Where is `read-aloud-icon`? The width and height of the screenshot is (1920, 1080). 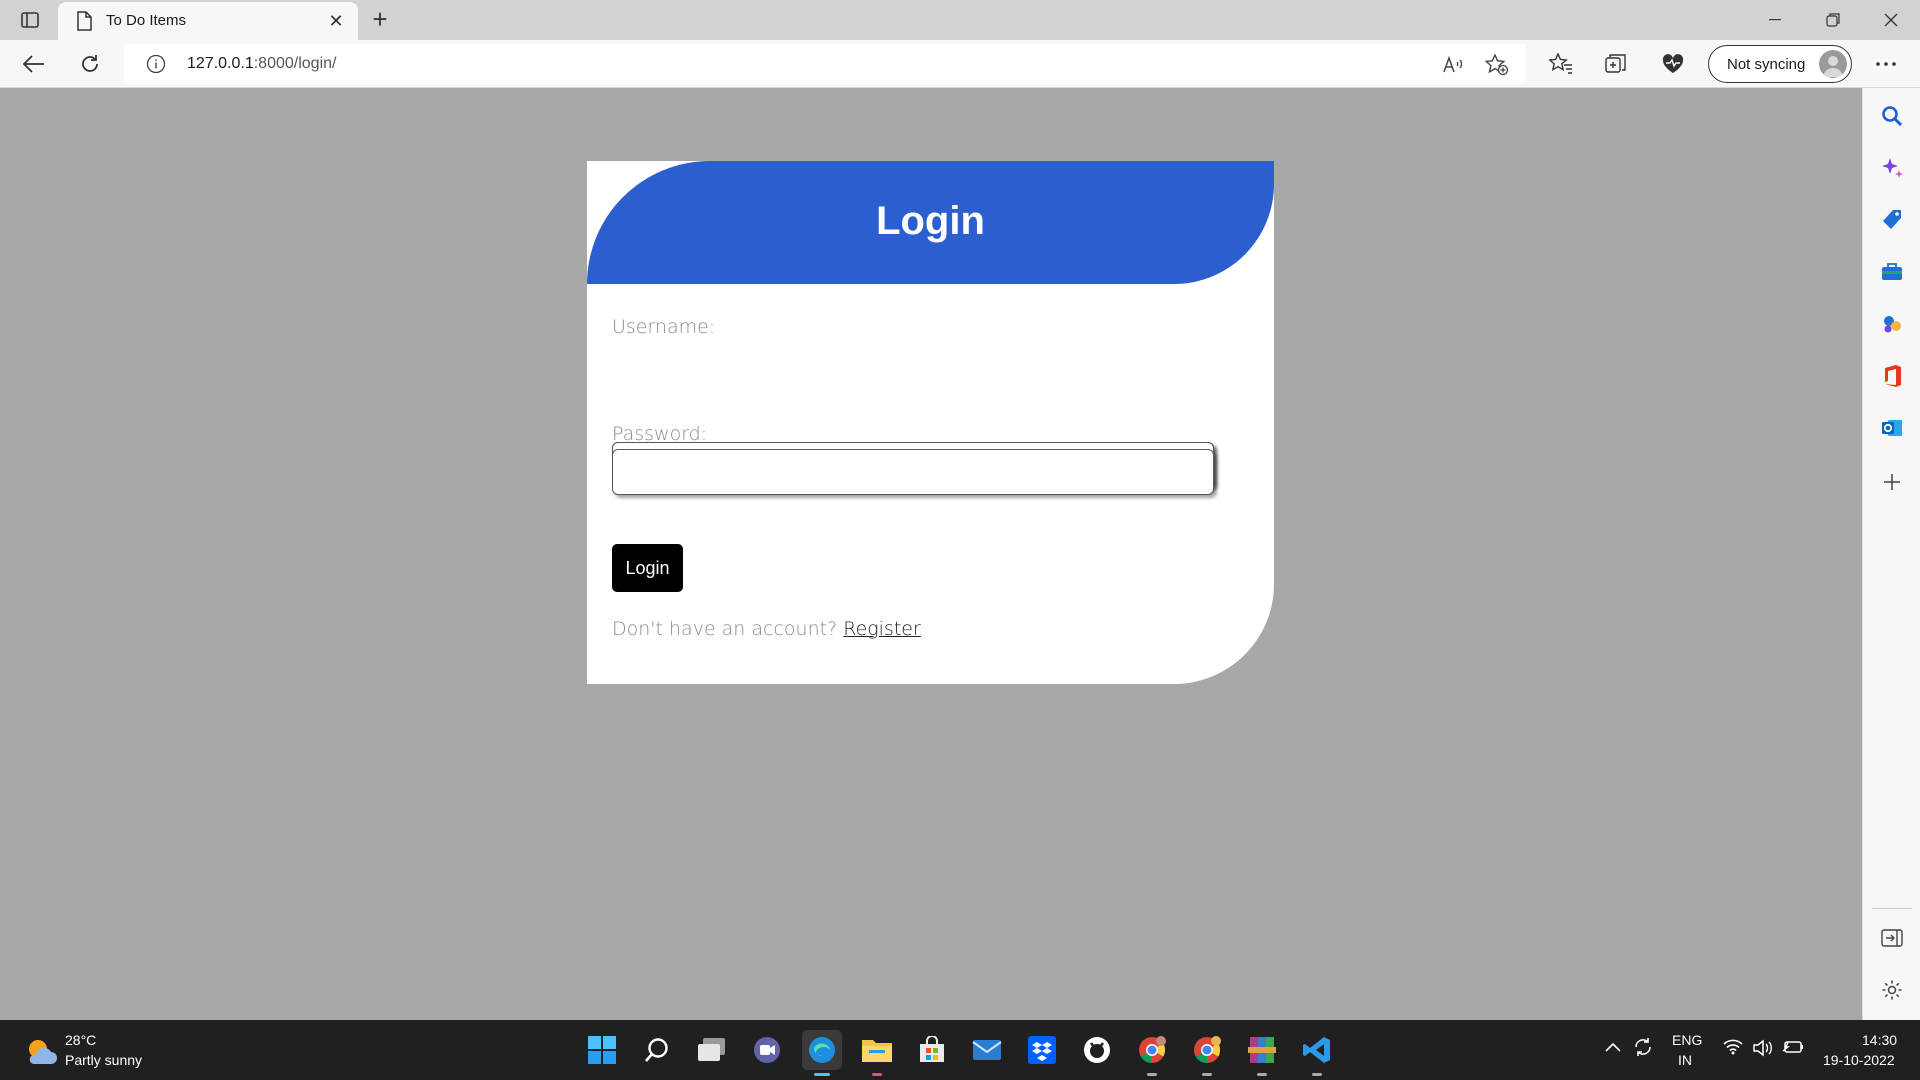
read-aloud-icon is located at coordinates (1453, 65).